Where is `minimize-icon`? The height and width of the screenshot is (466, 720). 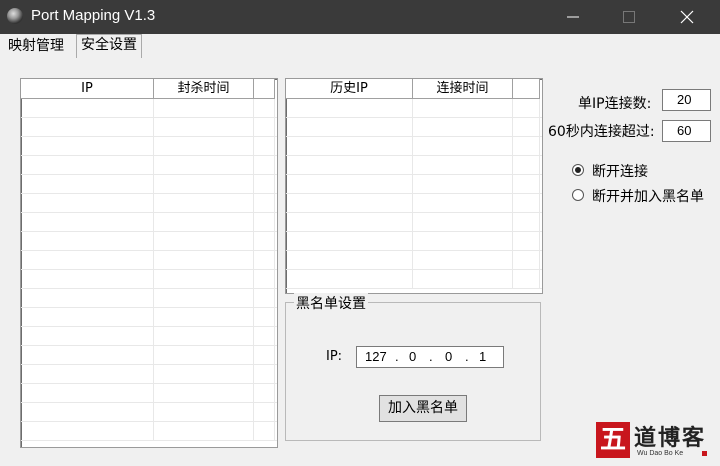
minimize-icon is located at coordinates (573, 17).